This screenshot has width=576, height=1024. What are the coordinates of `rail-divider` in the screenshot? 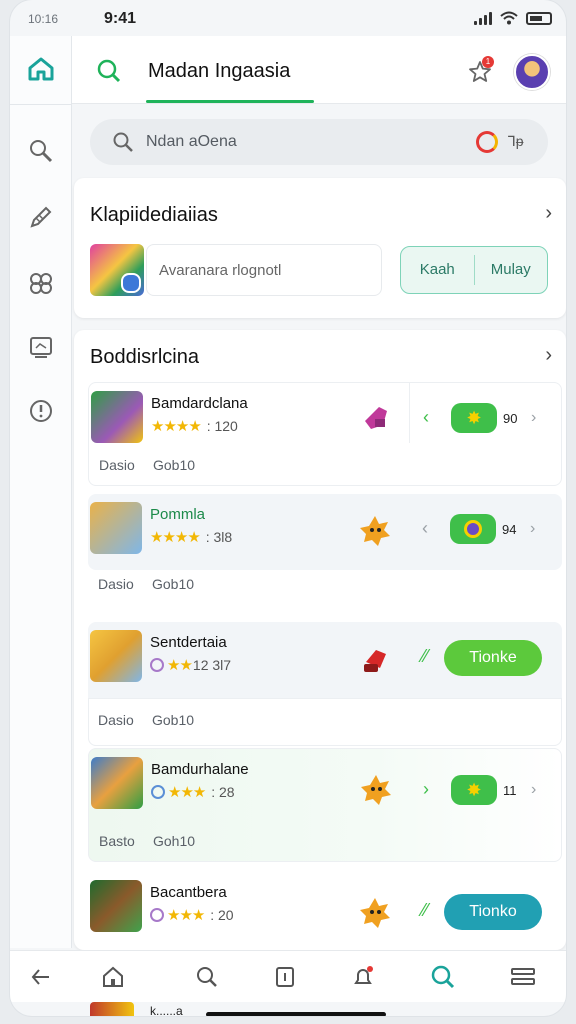 It's located at (41, 104).